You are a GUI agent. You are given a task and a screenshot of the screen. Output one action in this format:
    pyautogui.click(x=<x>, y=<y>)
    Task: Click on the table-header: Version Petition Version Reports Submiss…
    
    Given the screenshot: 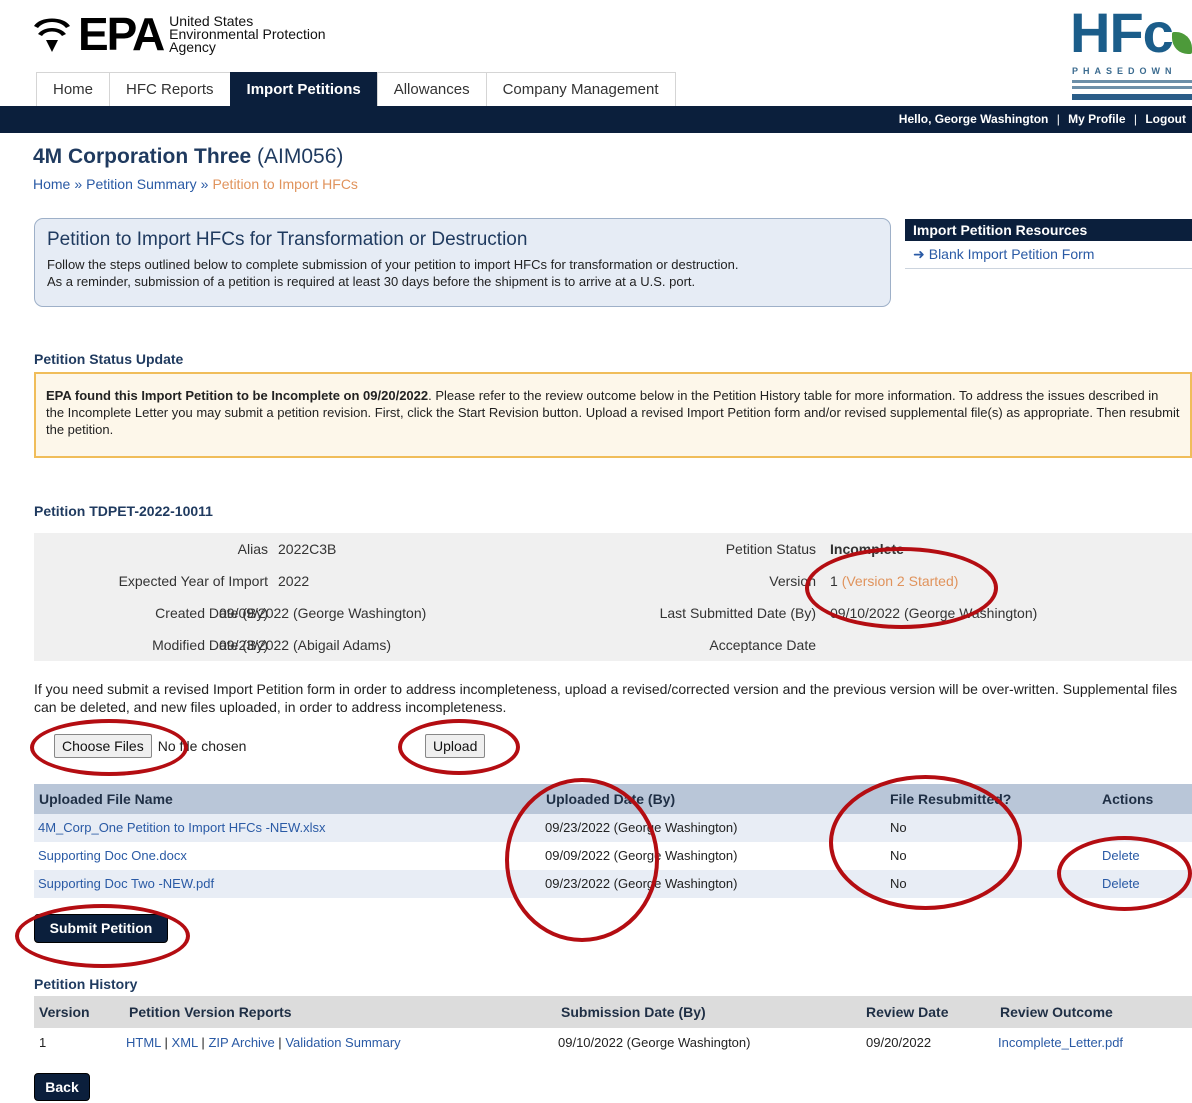 What is the action you would take?
    pyautogui.click(x=613, y=1012)
    